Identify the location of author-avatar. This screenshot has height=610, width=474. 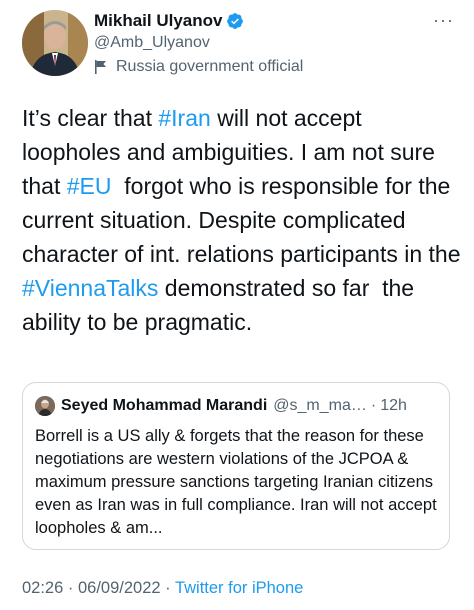
(55, 43).